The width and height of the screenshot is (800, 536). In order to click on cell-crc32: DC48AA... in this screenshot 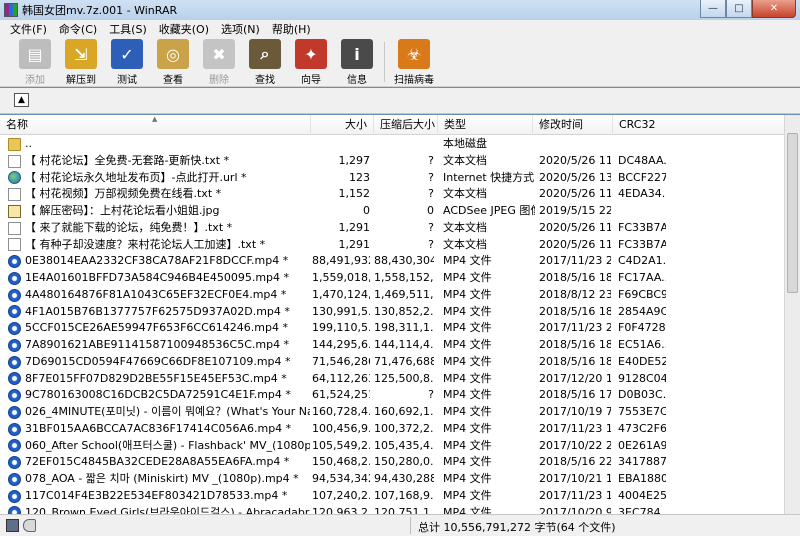, I will do `click(642, 160)`.